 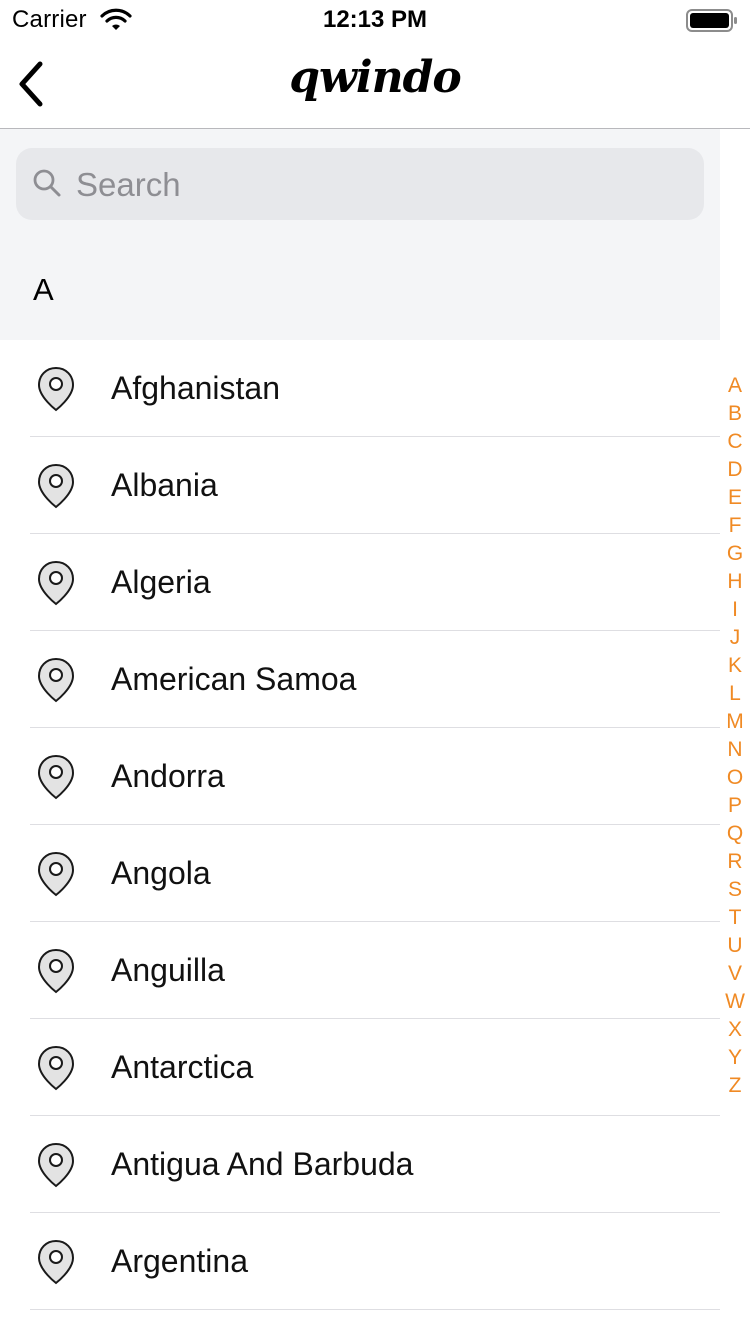 What do you see at coordinates (375, 970) in the screenshot?
I see `country-row: Anguilla` at bounding box center [375, 970].